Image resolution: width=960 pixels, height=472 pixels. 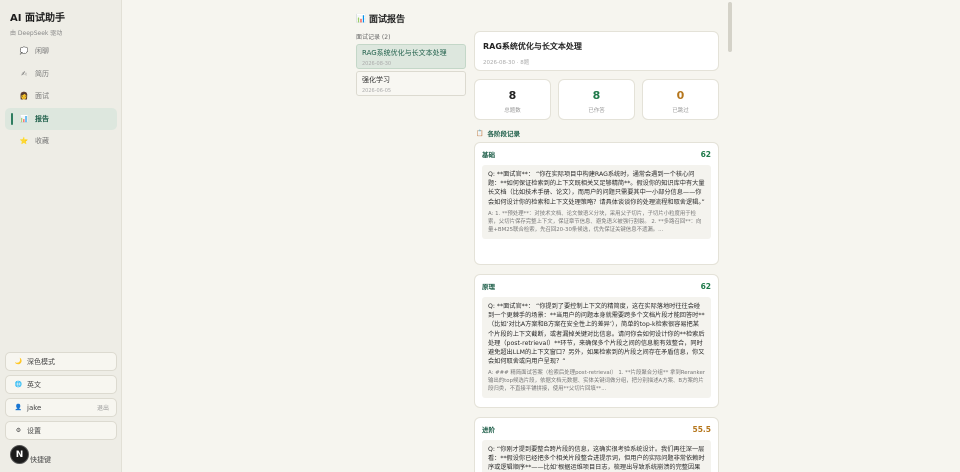 I want to click on sidebar-item-label: 收藏, so click(x=42, y=141).